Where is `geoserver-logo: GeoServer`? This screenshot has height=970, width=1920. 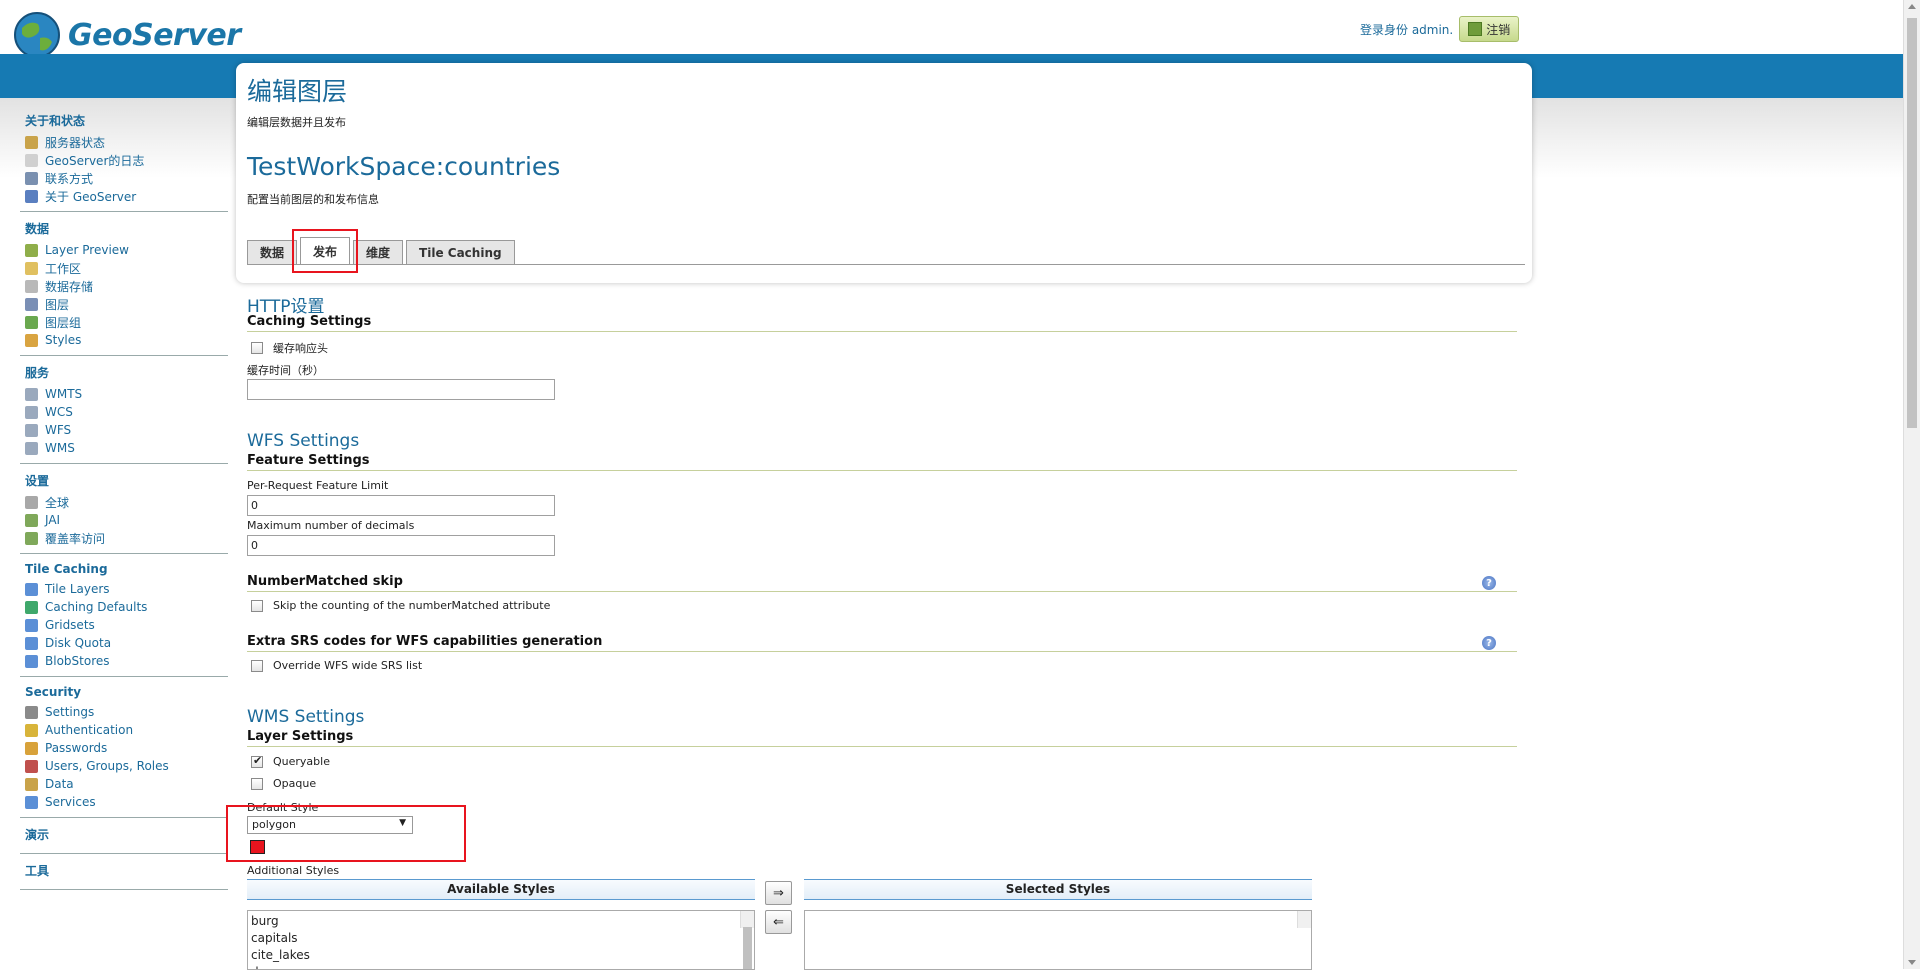 geoserver-logo: GeoServer is located at coordinates (126, 35).